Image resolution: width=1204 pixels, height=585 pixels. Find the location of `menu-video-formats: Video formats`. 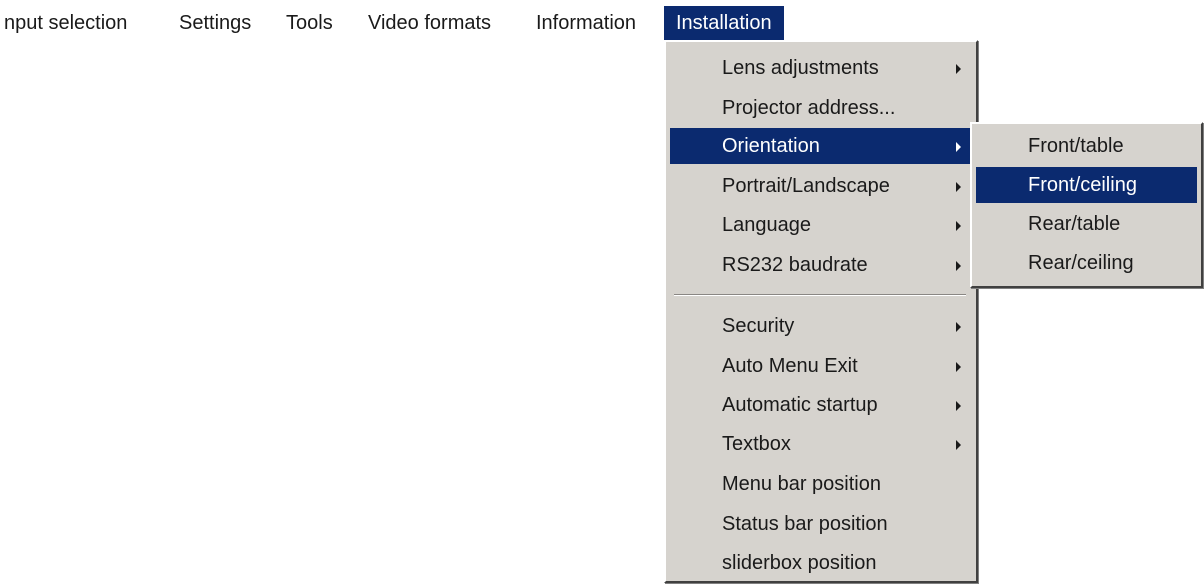

menu-video-formats: Video formats is located at coordinates (429, 23).